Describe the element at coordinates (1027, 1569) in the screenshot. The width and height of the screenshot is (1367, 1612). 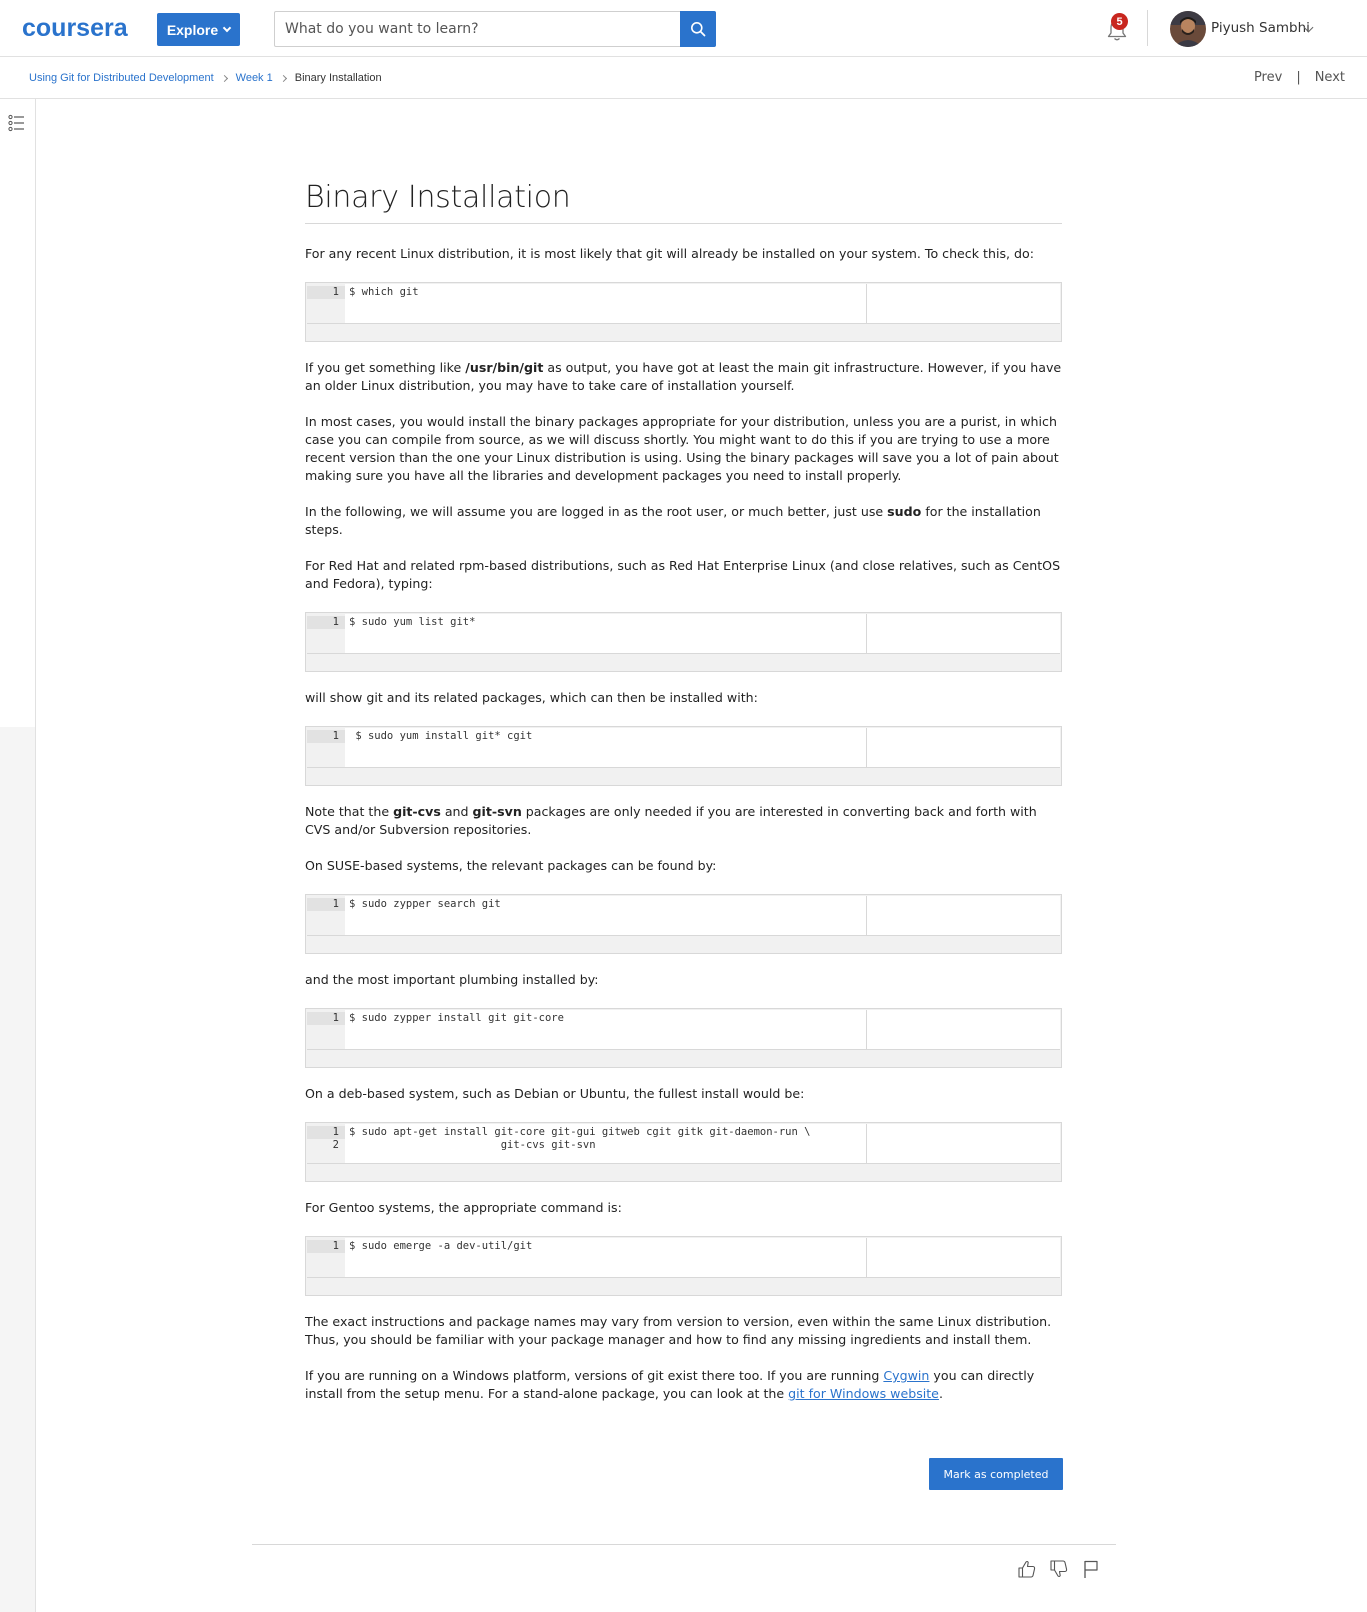
I see `thumbs-up-icon` at that location.